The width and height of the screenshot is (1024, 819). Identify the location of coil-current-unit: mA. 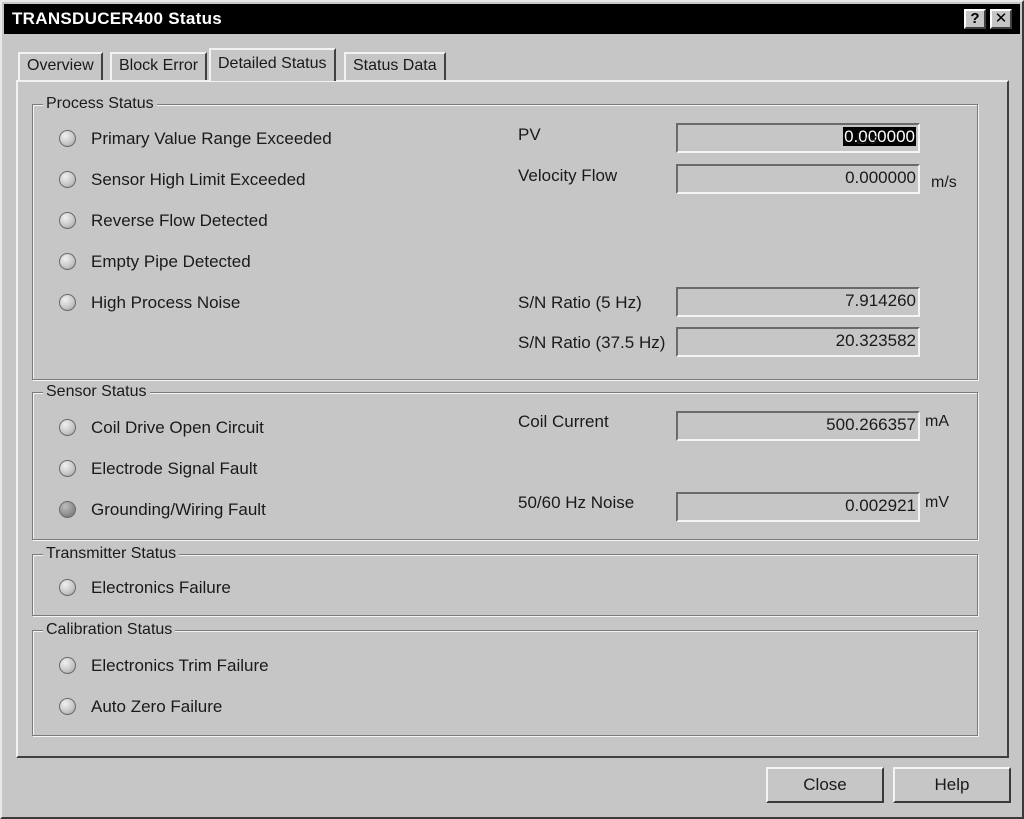
(937, 421).